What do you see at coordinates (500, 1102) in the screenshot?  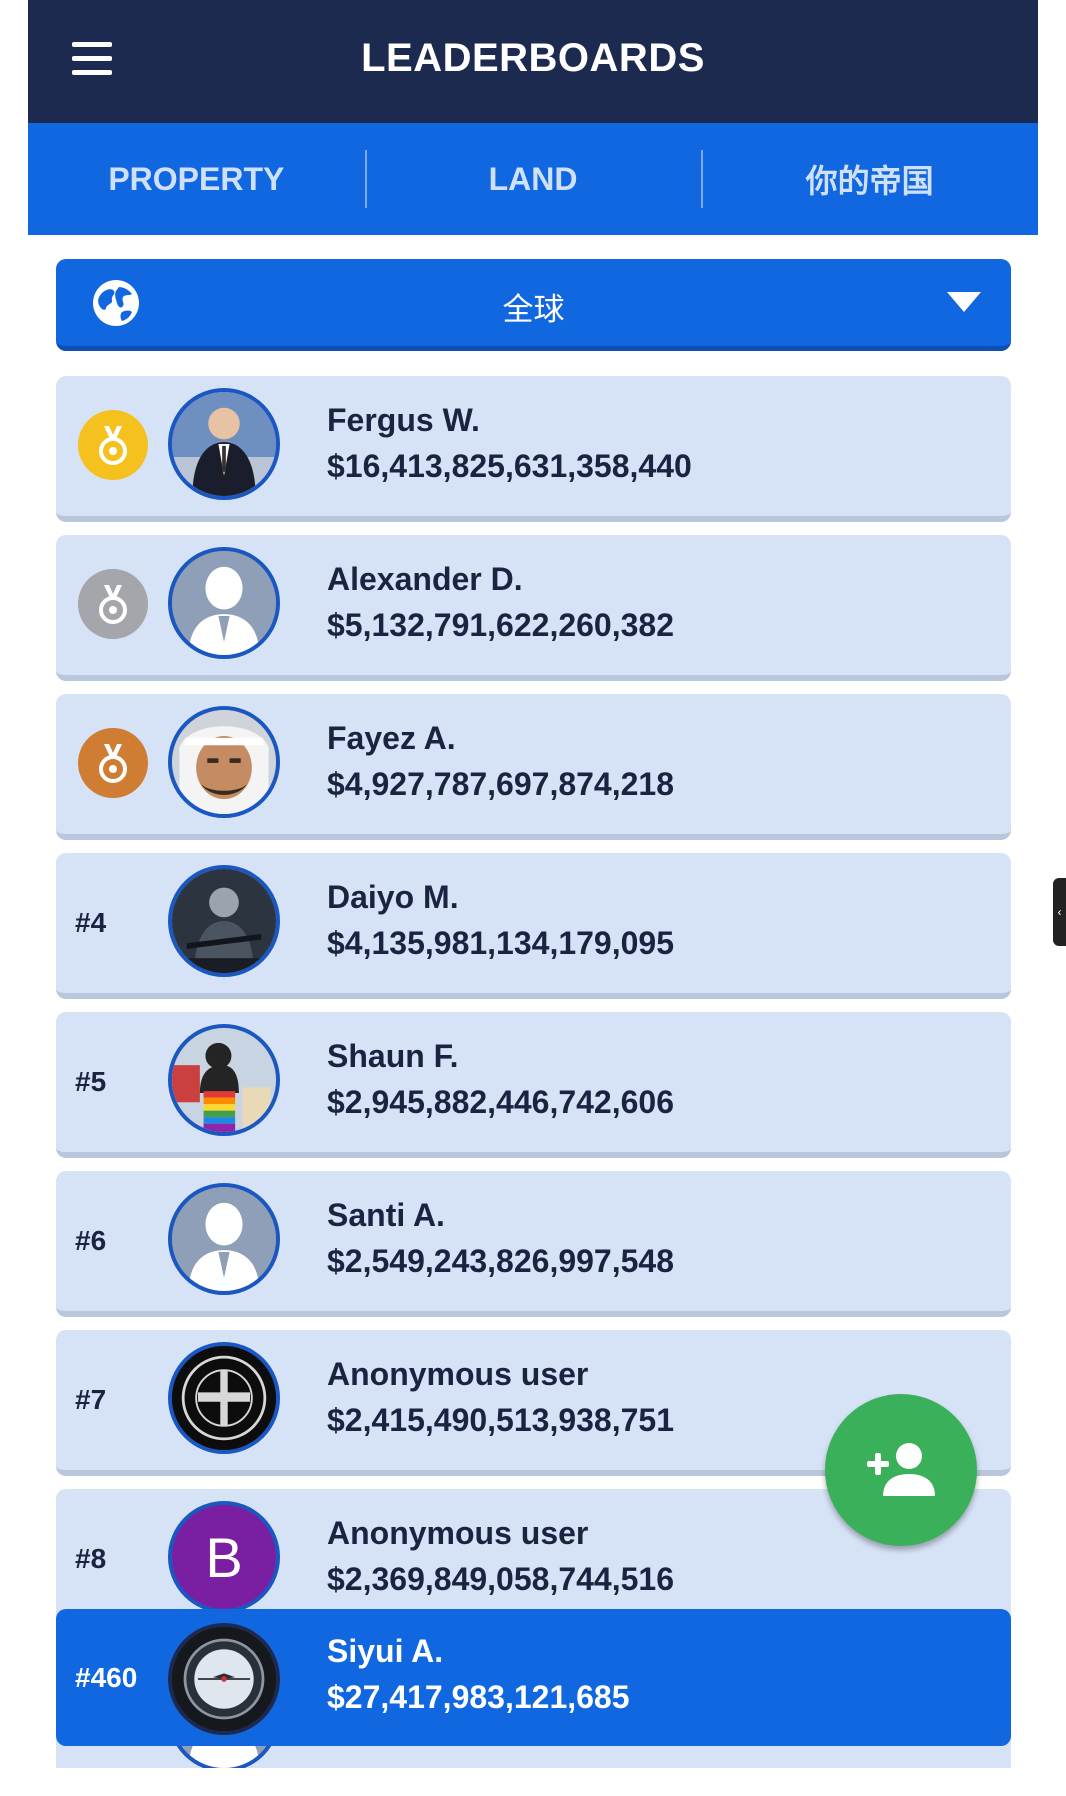 I see `player-net-worth: $2,945,882,446,742,606` at bounding box center [500, 1102].